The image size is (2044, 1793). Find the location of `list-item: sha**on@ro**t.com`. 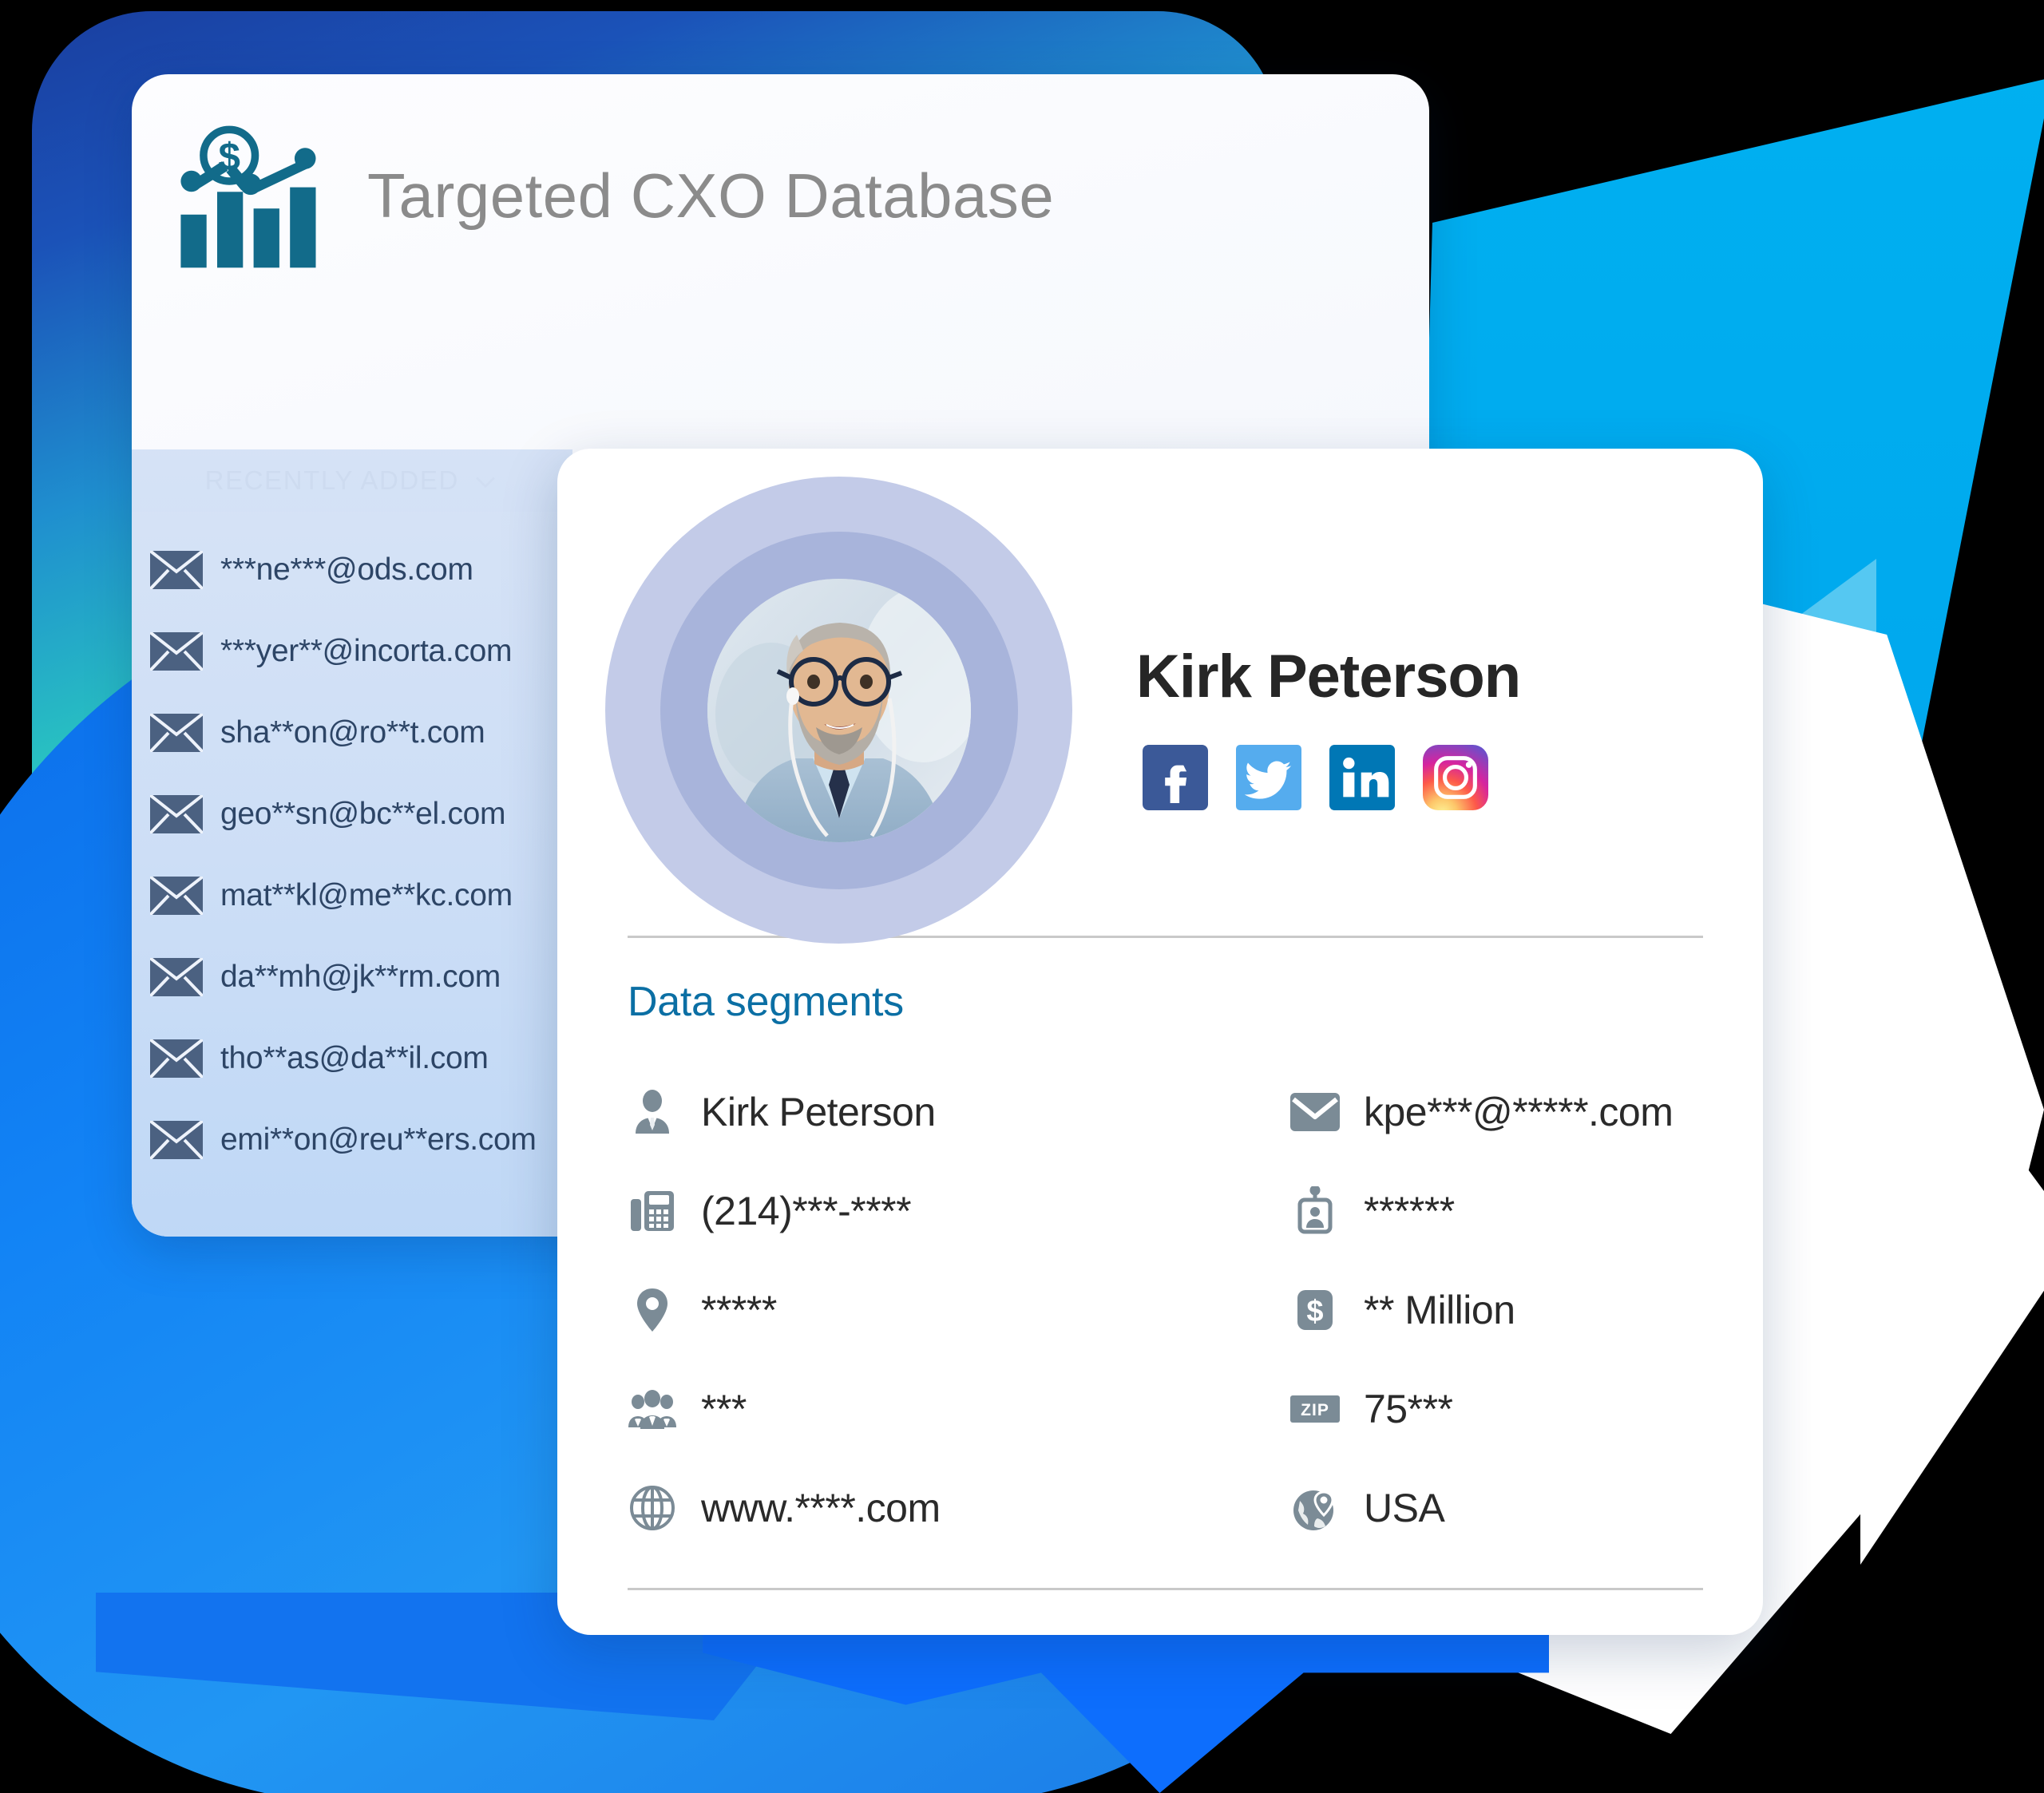

list-item: sha**on@ro**t.com is located at coordinates (352, 733).